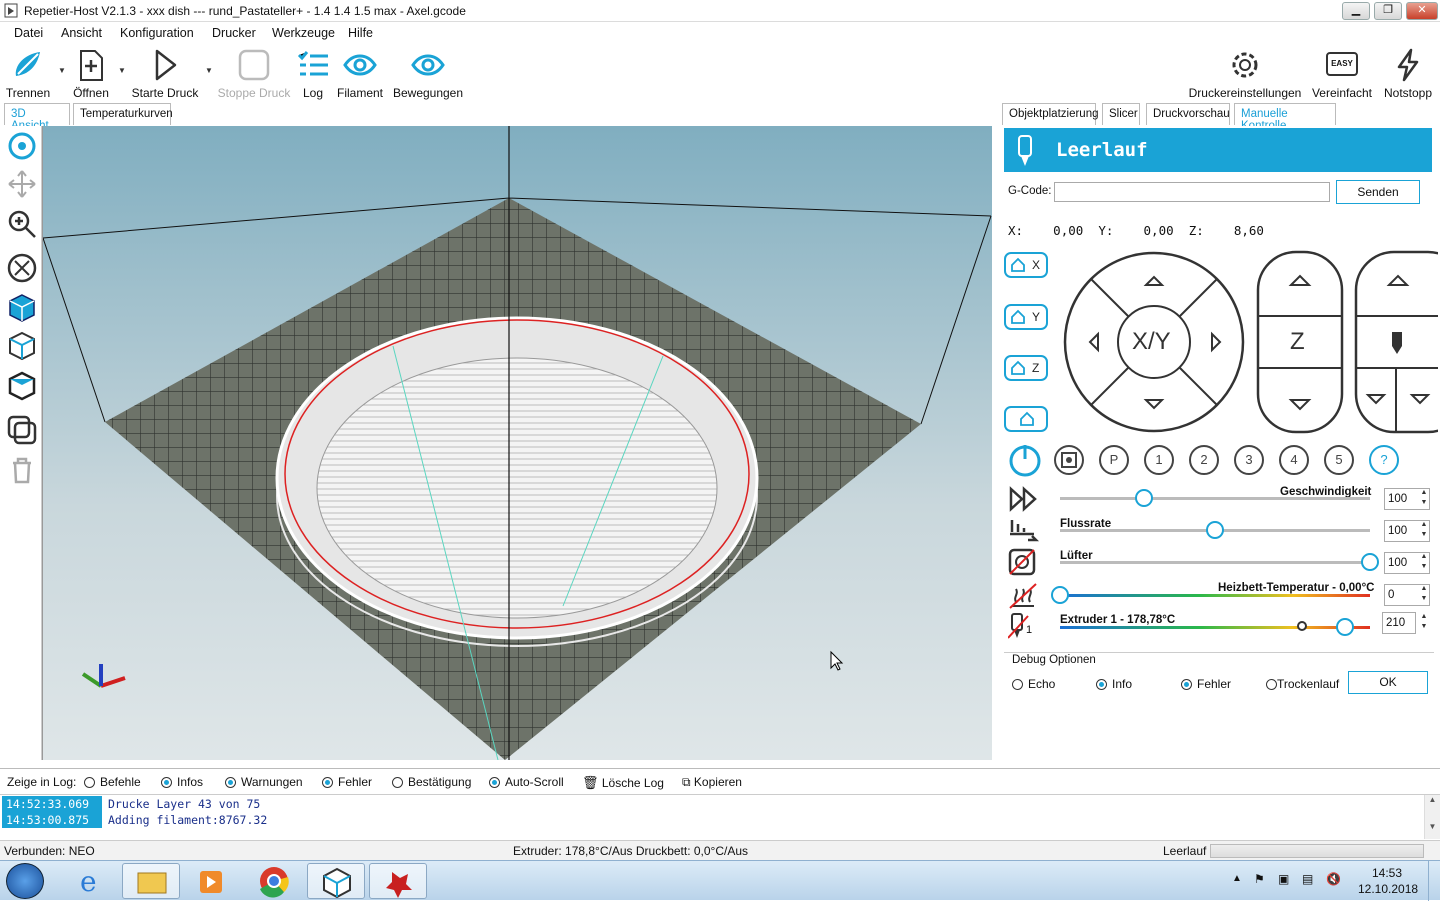  What do you see at coordinates (157, 33) in the screenshot?
I see `menu-konfiguration: Konfiguration` at bounding box center [157, 33].